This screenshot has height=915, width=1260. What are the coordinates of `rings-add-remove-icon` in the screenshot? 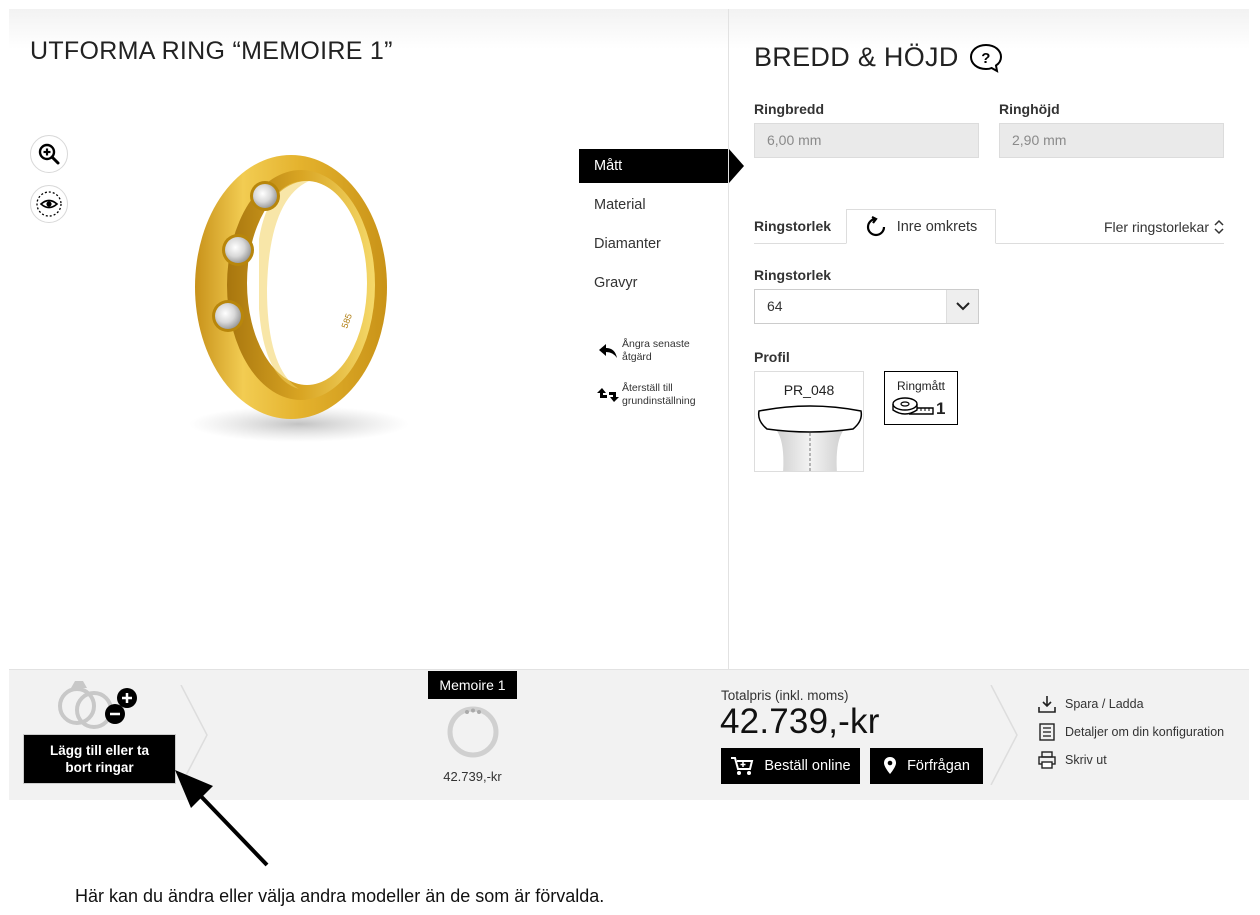 It's located at (97, 705).